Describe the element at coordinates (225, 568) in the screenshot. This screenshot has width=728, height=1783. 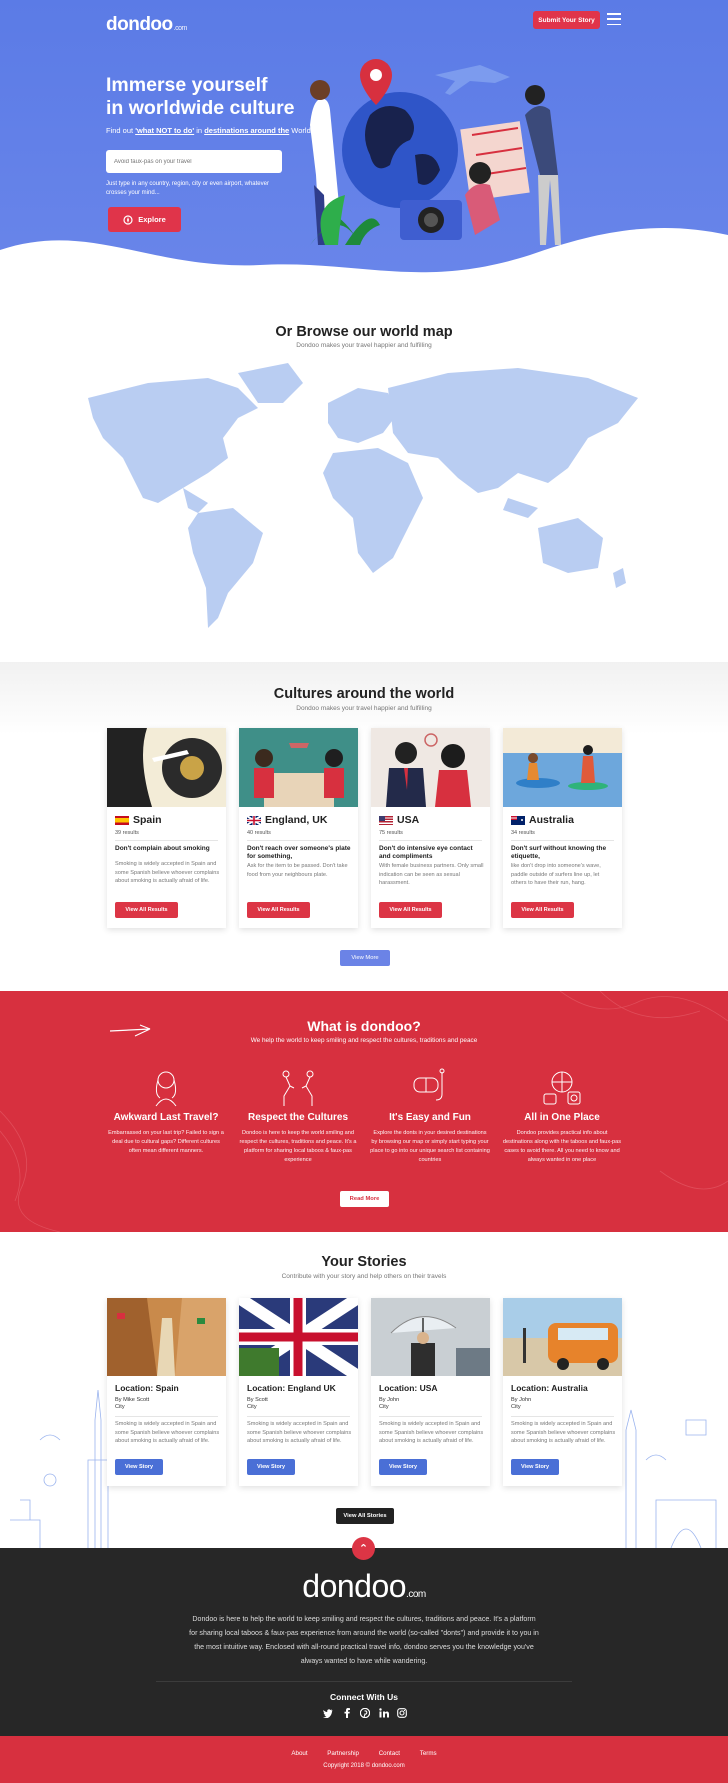
I see `south-america` at that location.